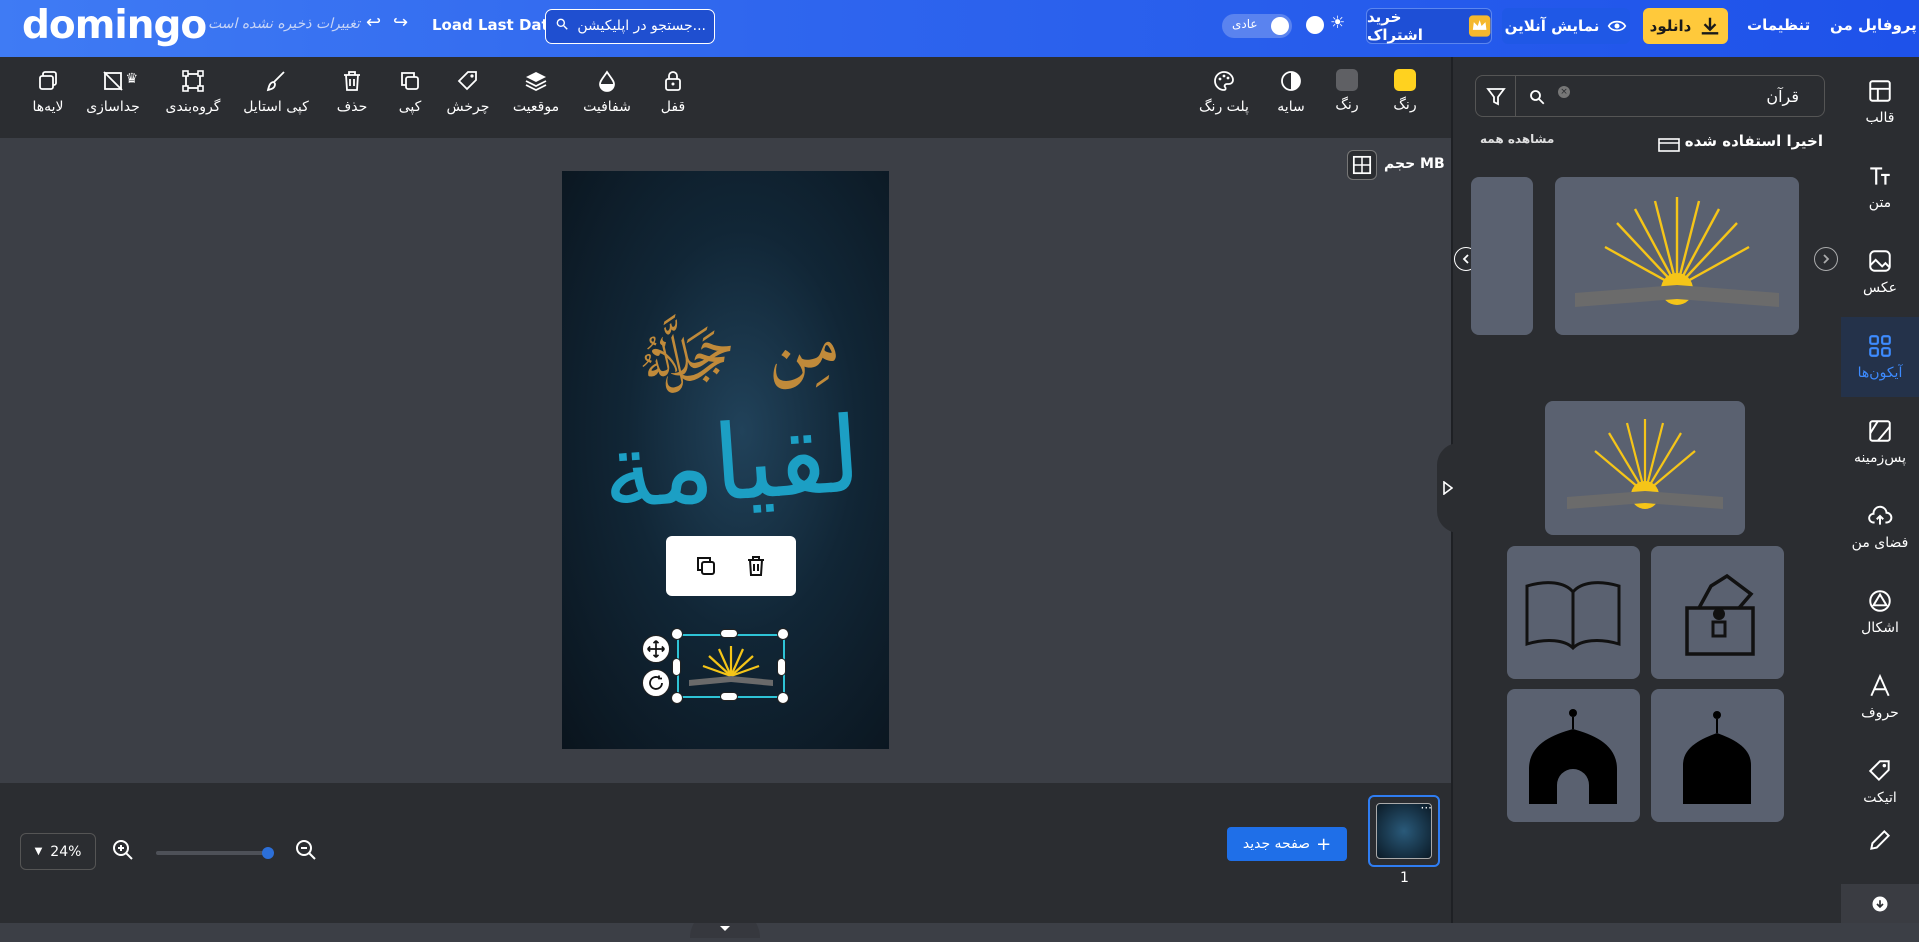 This screenshot has height=942, width=1919. I want to click on file-size-label: حجم MB, so click(1414, 164).